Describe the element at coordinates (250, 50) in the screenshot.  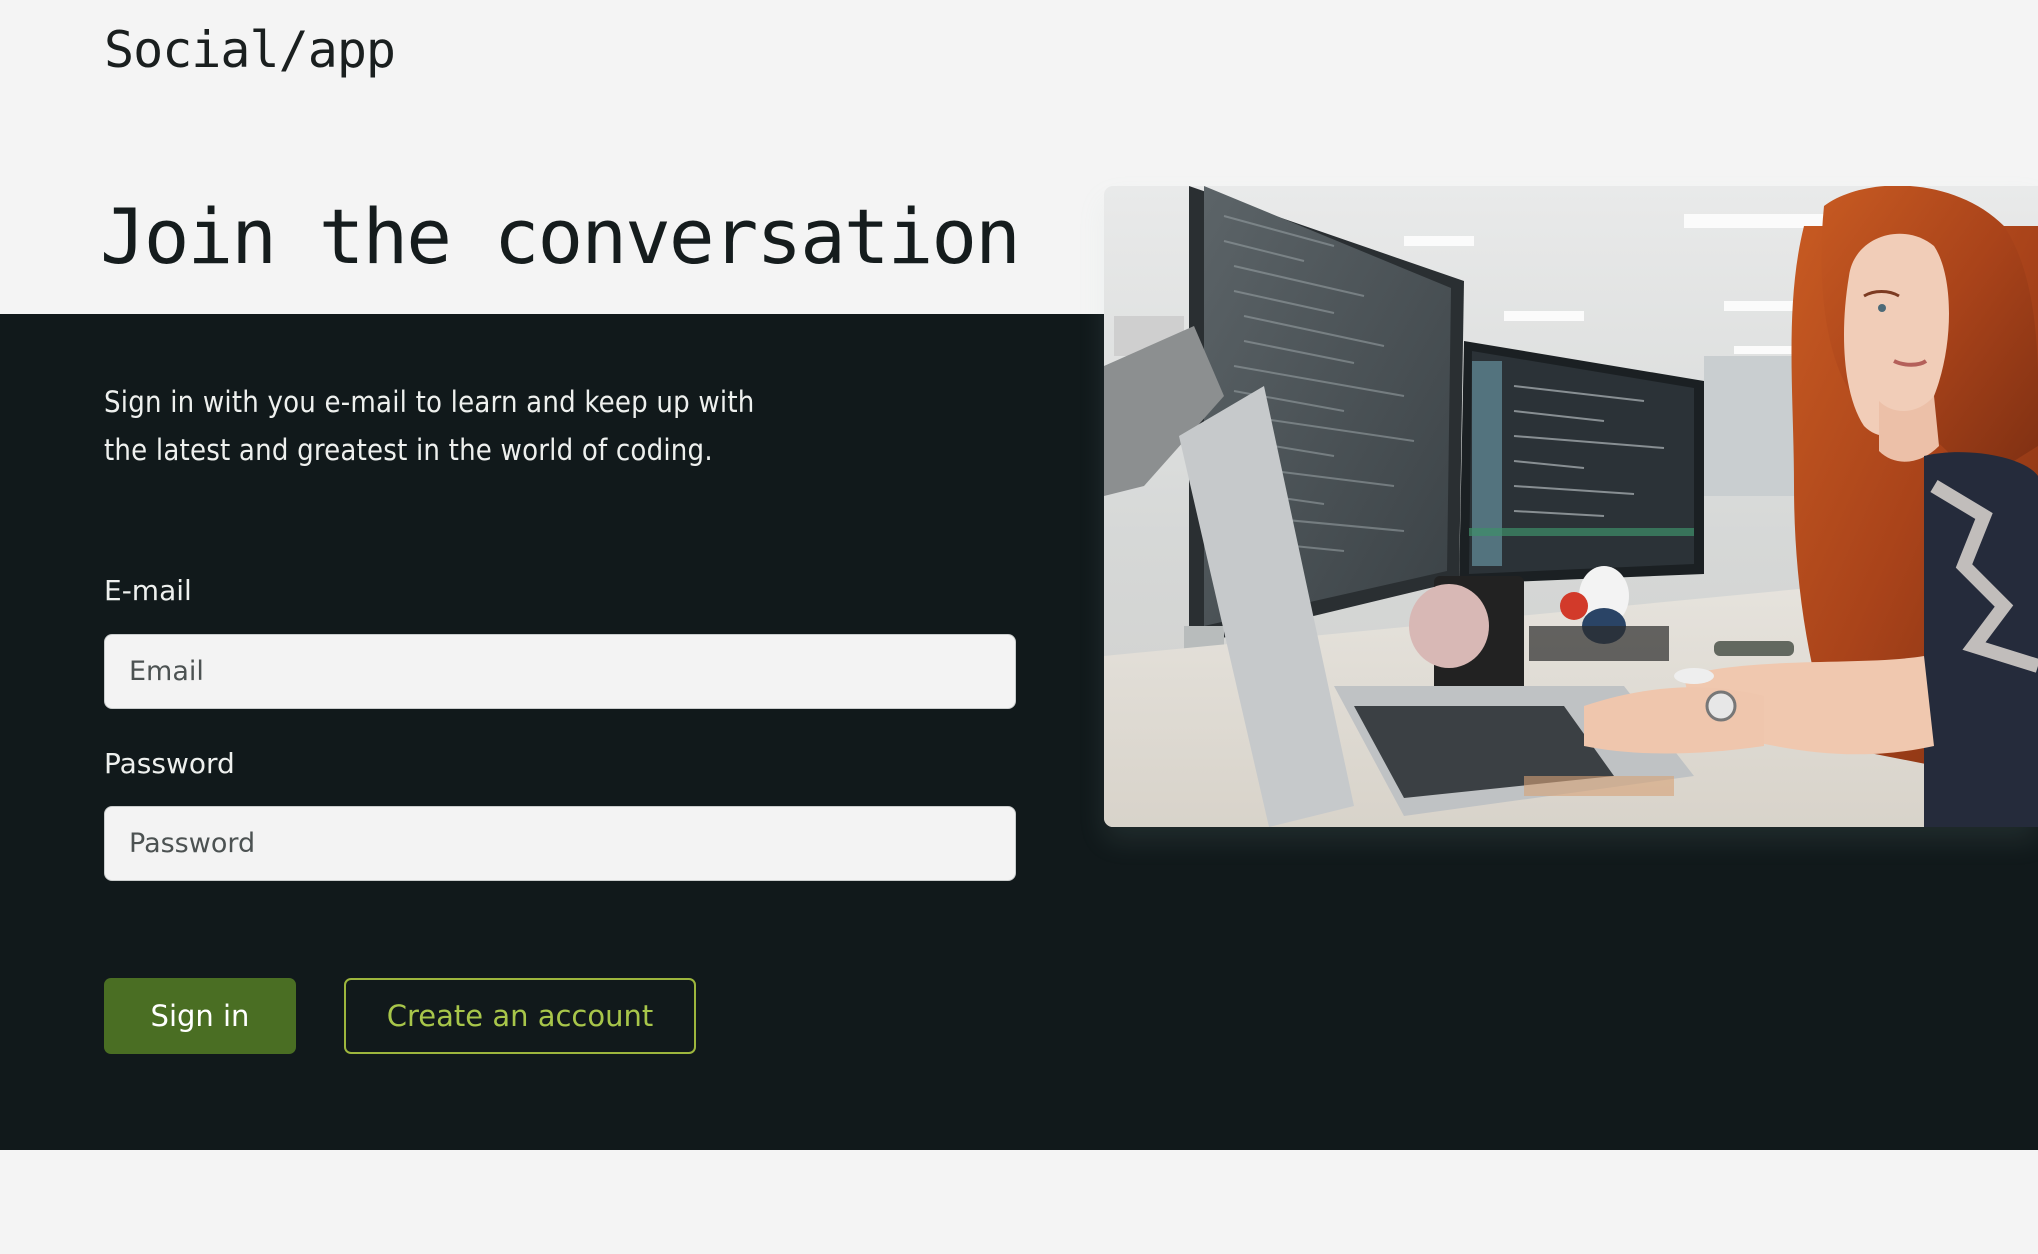
I see `app-logo: Social/app` at that location.